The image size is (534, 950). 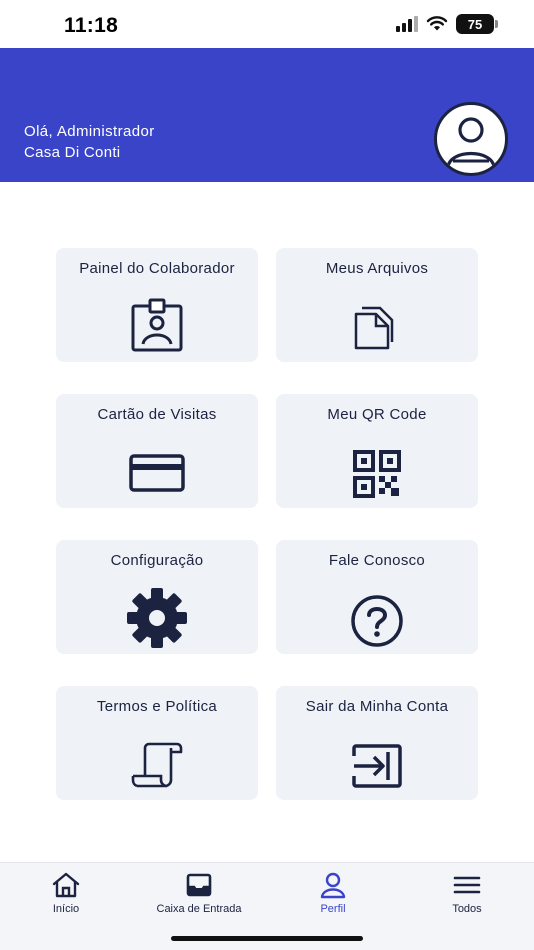 What do you see at coordinates (157, 560) in the screenshot?
I see `card-label: Configuração` at bounding box center [157, 560].